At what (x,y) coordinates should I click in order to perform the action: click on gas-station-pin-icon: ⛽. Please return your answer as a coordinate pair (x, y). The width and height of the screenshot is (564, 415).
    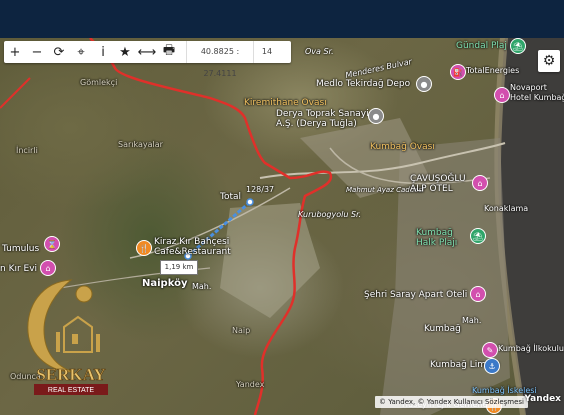
    Looking at the image, I should click on (458, 72).